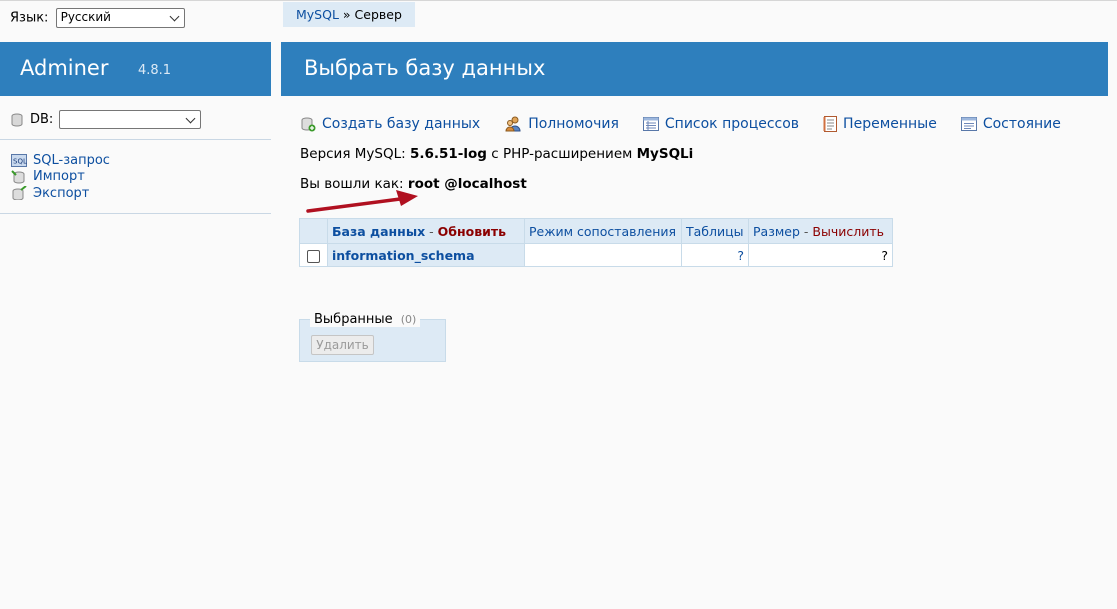 The image size is (1117, 609). What do you see at coordinates (403, 255) in the screenshot?
I see `database-name-link: information_schema` at bounding box center [403, 255].